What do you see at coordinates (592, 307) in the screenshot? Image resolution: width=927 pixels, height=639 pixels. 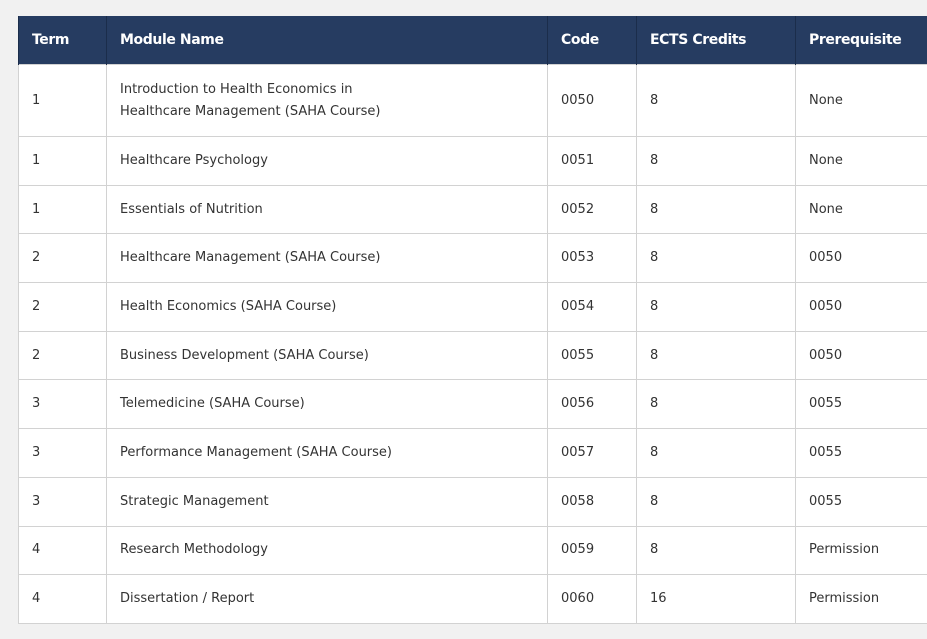 I see `cell-code: 0054` at bounding box center [592, 307].